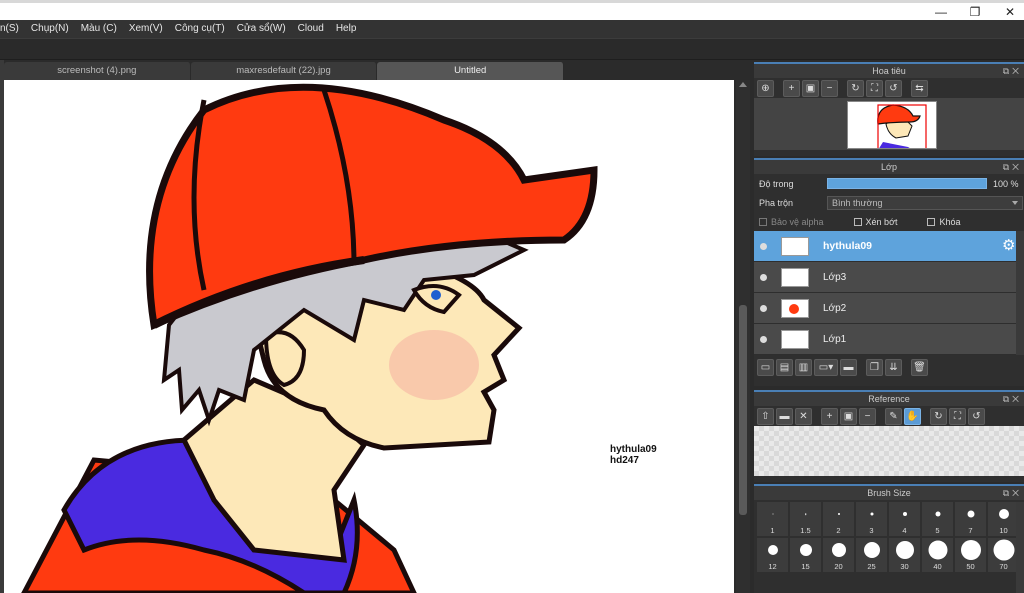 This screenshot has width=1024, height=593. What do you see at coordinates (1020, 547) in the screenshot?
I see `brush-size-scrollbar` at bounding box center [1020, 547].